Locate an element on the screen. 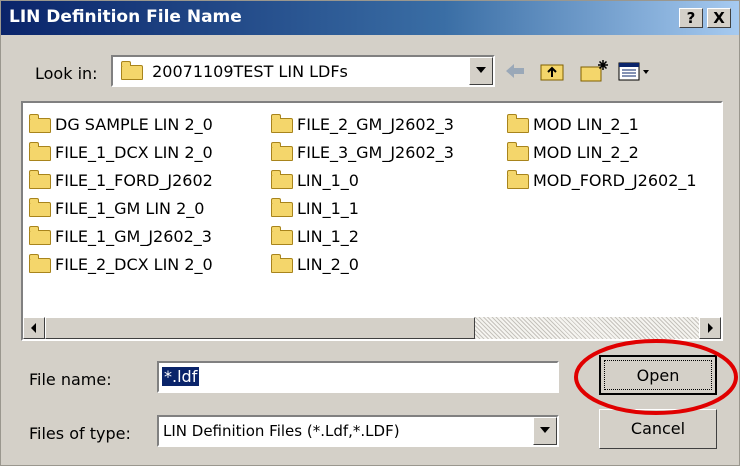 Image resolution: width=742 pixels, height=468 pixels. list-item-label: LIN_1_1 is located at coordinates (328, 208).